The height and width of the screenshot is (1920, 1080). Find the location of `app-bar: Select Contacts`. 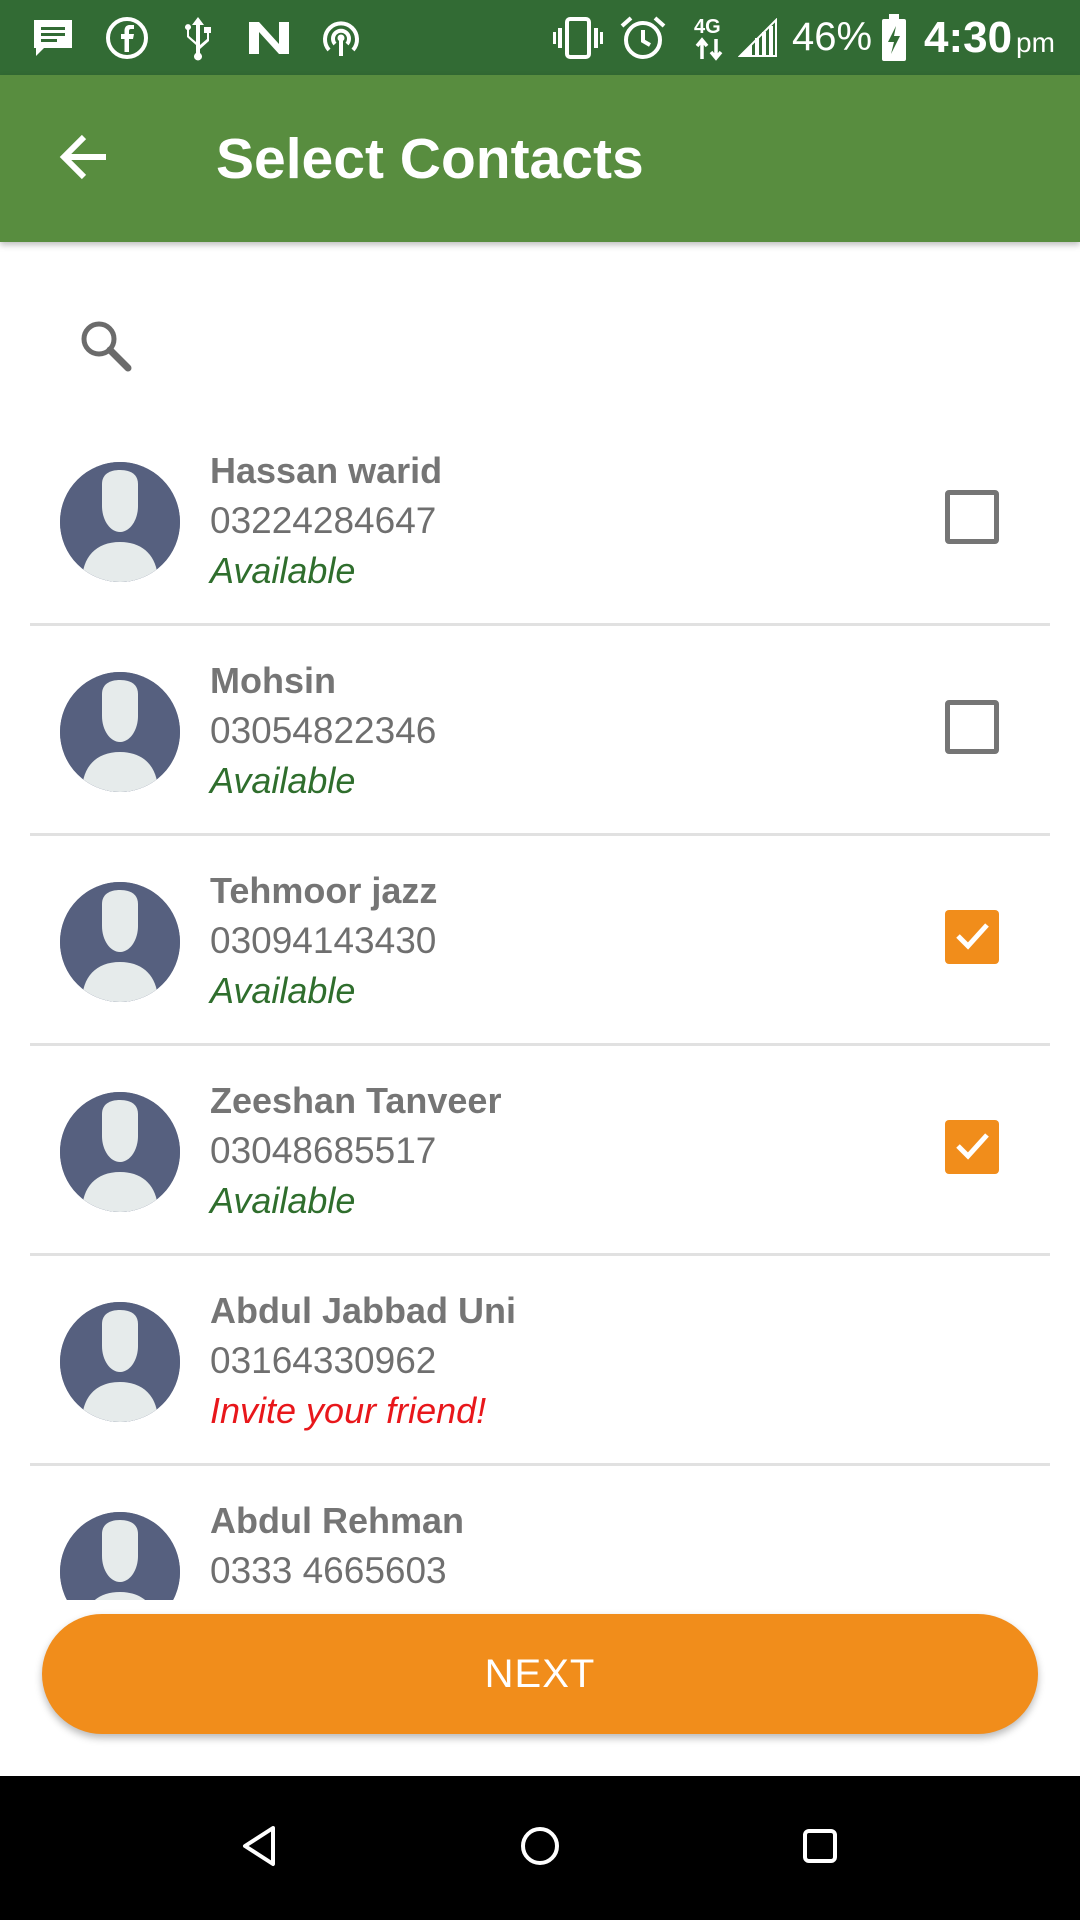

app-bar: Select Contacts is located at coordinates (540, 158).